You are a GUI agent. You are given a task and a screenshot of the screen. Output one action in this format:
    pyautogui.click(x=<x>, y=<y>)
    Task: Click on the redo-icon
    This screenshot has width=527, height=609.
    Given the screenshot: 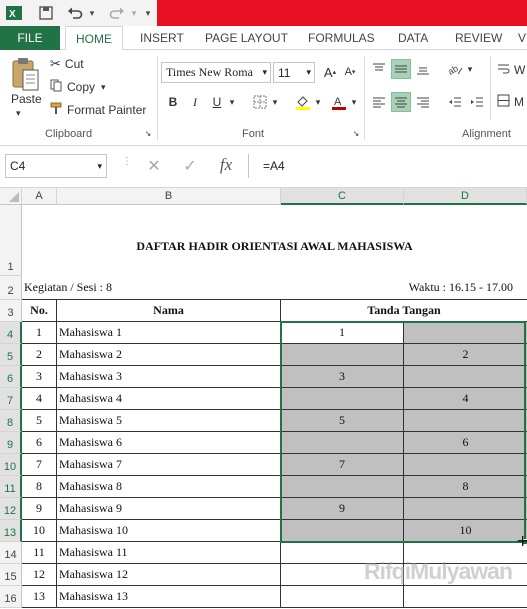 What is the action you would take?
    pyautogui.click(x=117, y=13)
    